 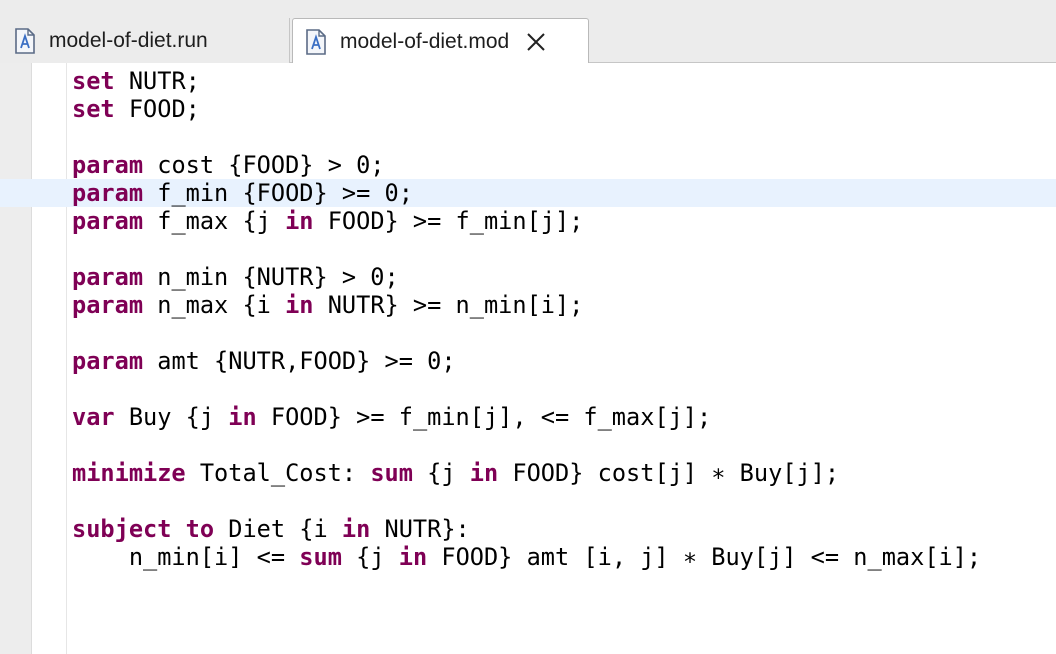 I want to click on code-keyword: subject to, so click(x=143, y=529).